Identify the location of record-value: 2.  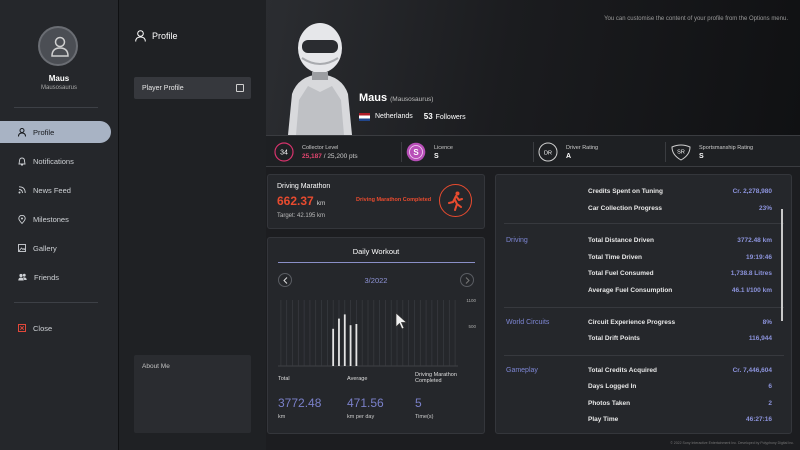
(770, 403).